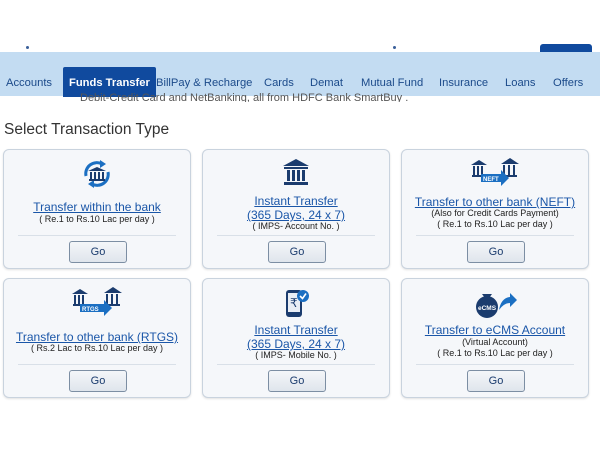 The height and width of the screenshot is (450, 600). What do you see at coordinates (495, 173) in the screenshot?
I see `neft-icon: NEFT` at bounding box center [495, 173].